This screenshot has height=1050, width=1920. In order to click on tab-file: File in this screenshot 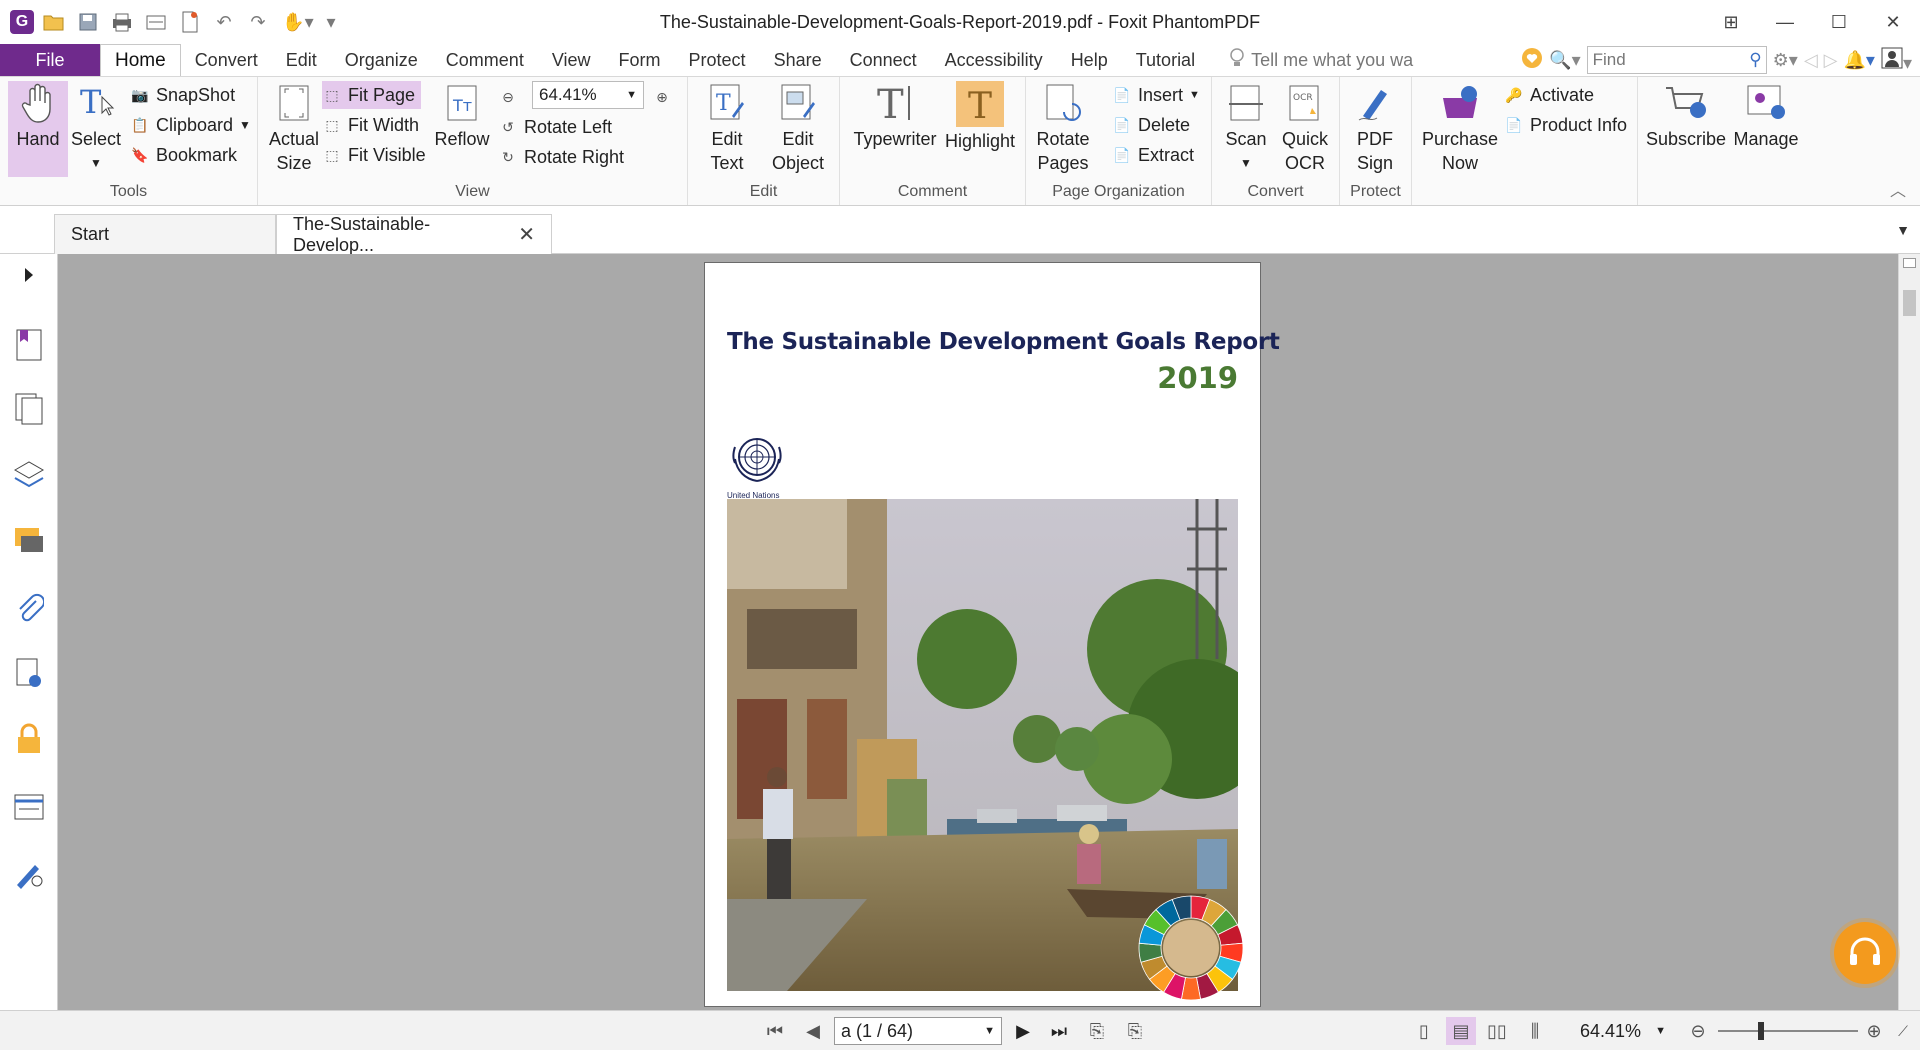, I will do `click(50, 60)`.